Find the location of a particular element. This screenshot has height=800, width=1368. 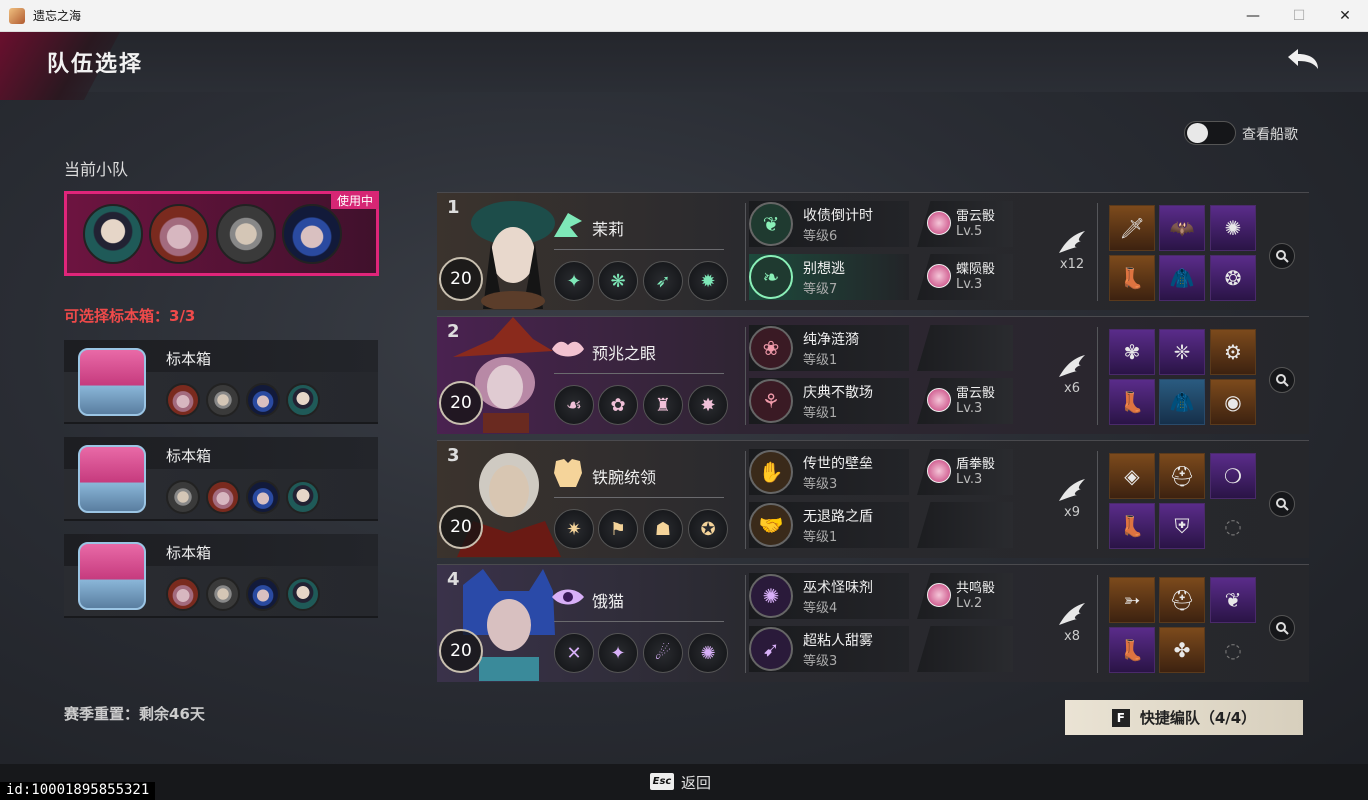

page-title: 队伍选择 is located at coordinates (95, 64).